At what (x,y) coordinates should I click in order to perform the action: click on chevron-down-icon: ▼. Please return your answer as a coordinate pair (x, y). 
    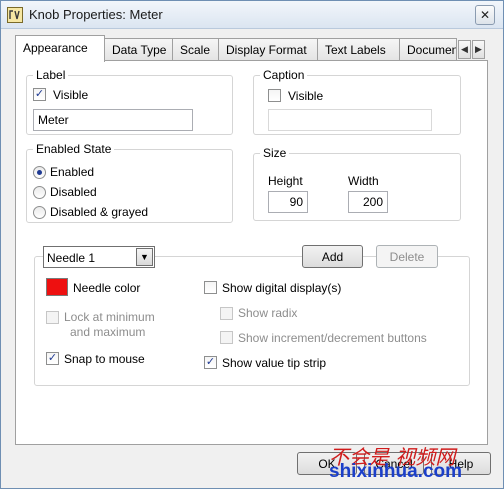
    Looking at the image, I should click on (144, 257).